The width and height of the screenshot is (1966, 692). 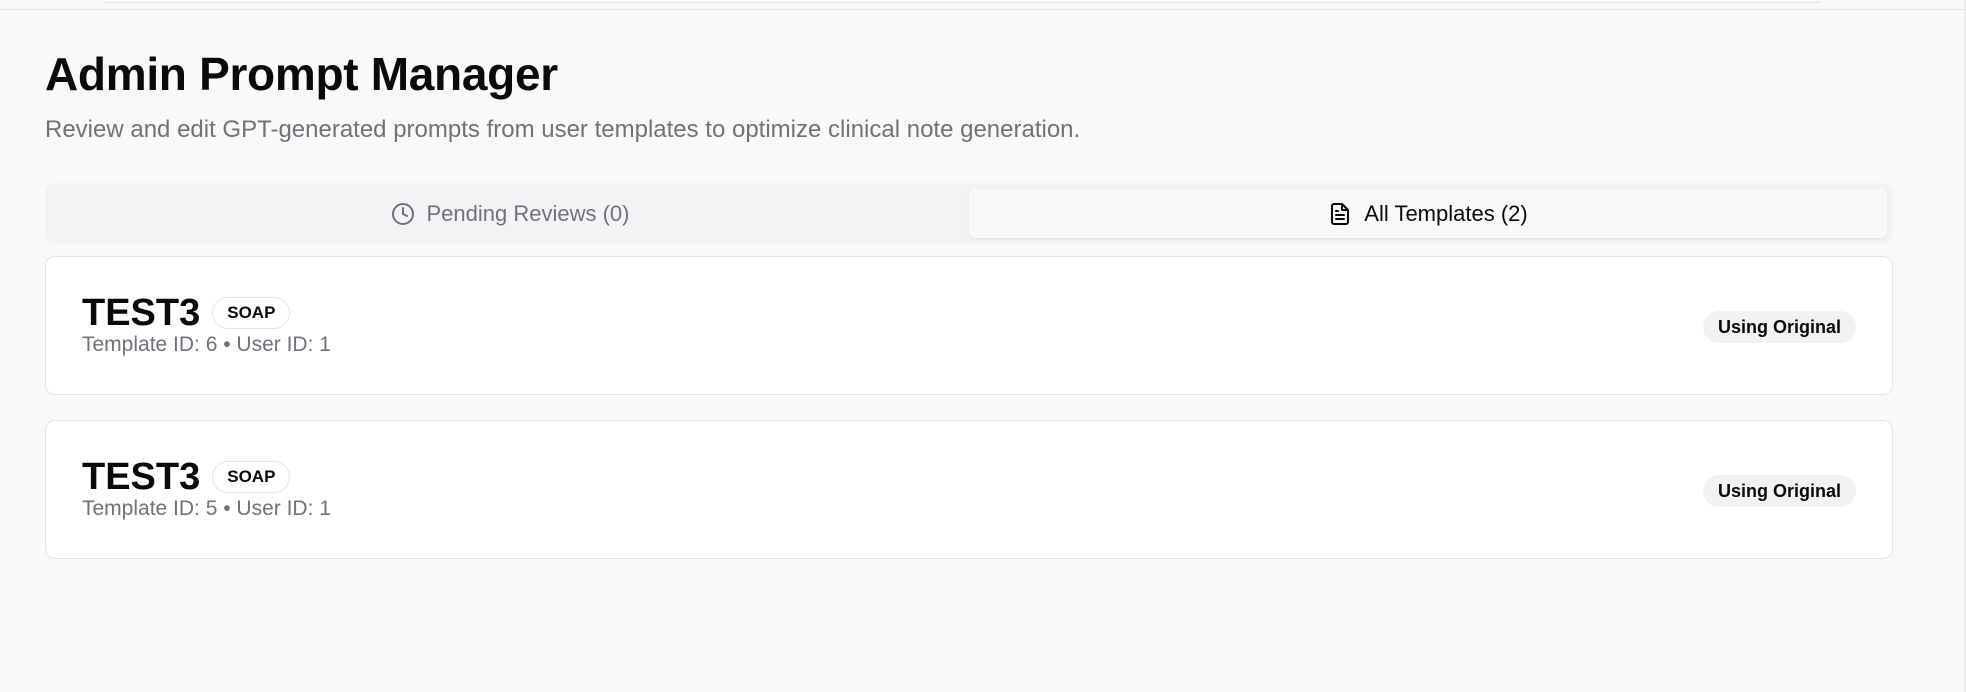 I want to click on clock-icon, so click(x=403, y=214).